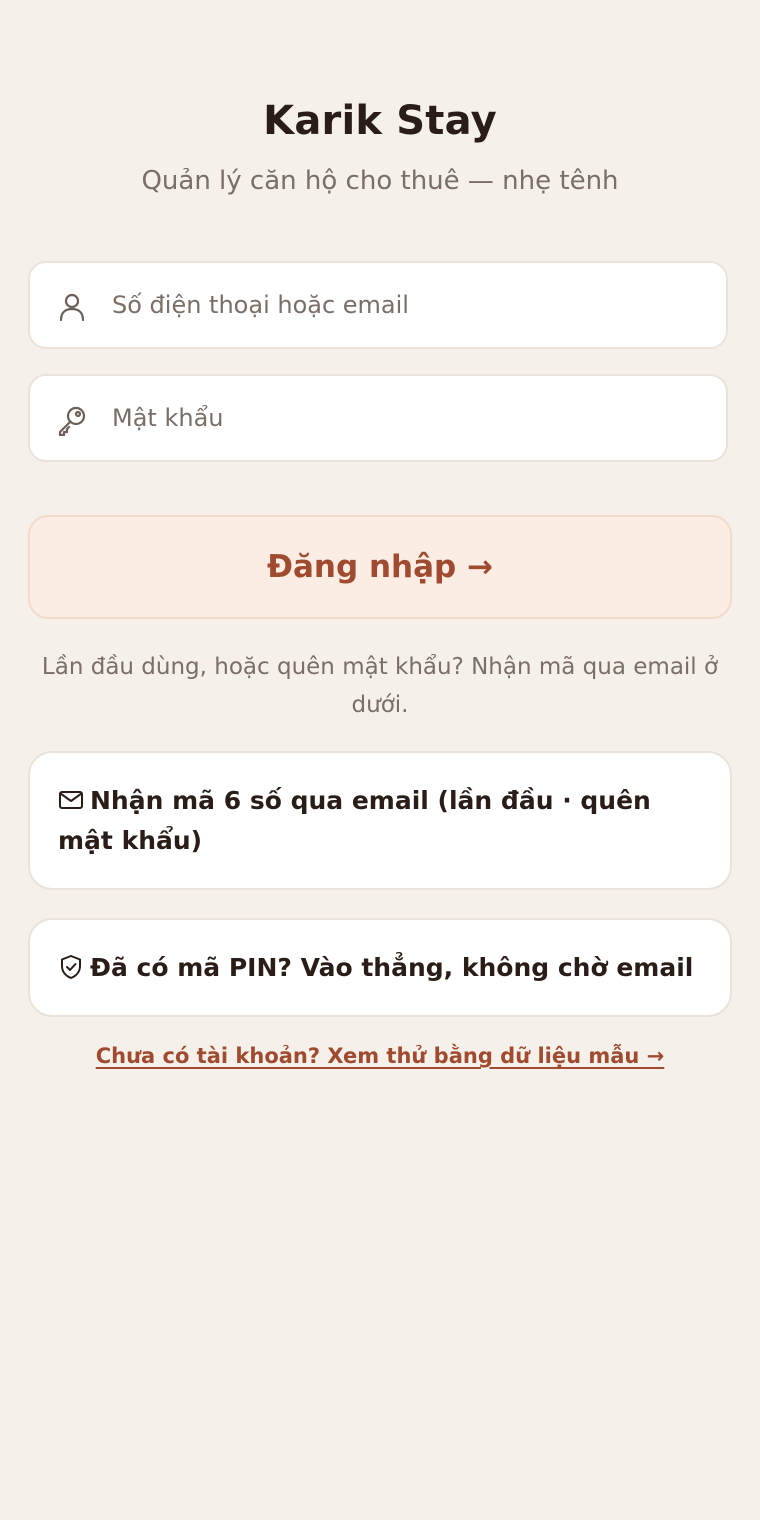  What do you see at coordinates (380, 121) in the screenshot?
I see `app-title: Karik Stay` at bounding box center [380, 121].